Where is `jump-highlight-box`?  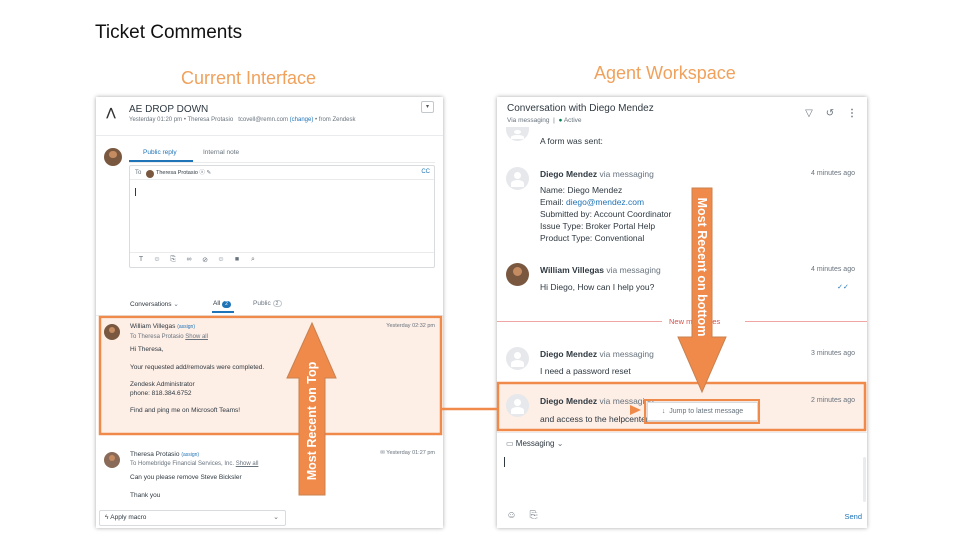
jump-highlight-box is located at coordinates (702, 411).